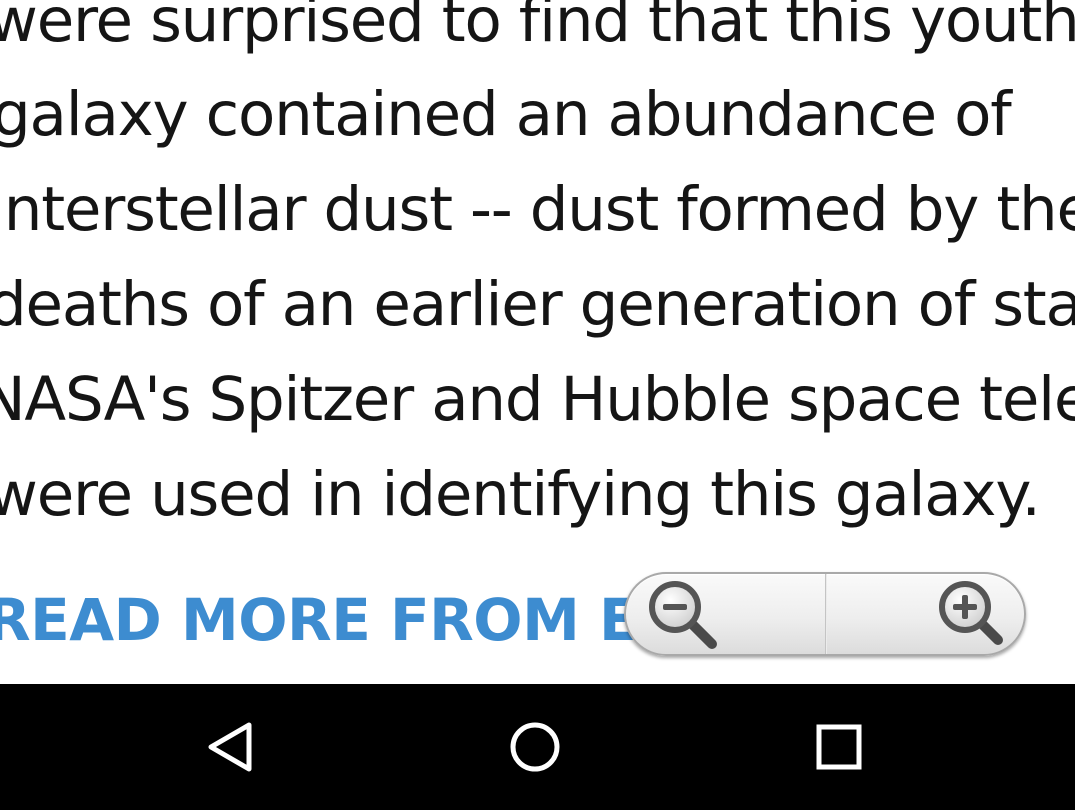 The width and height of the screenshot is (1075, 810). I want to click on zoom-out-icon, so click(683, 615).